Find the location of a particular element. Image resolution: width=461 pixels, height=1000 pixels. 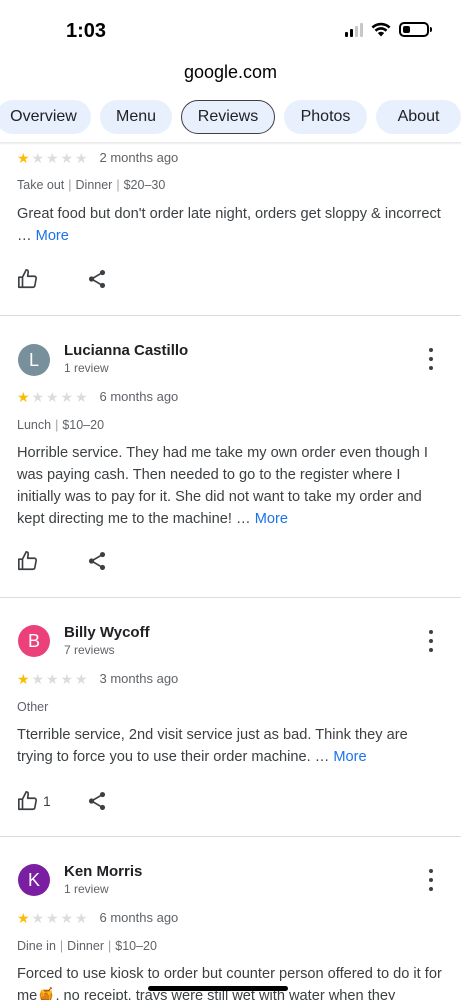

battery-icon is located at coordinates (415, 29).